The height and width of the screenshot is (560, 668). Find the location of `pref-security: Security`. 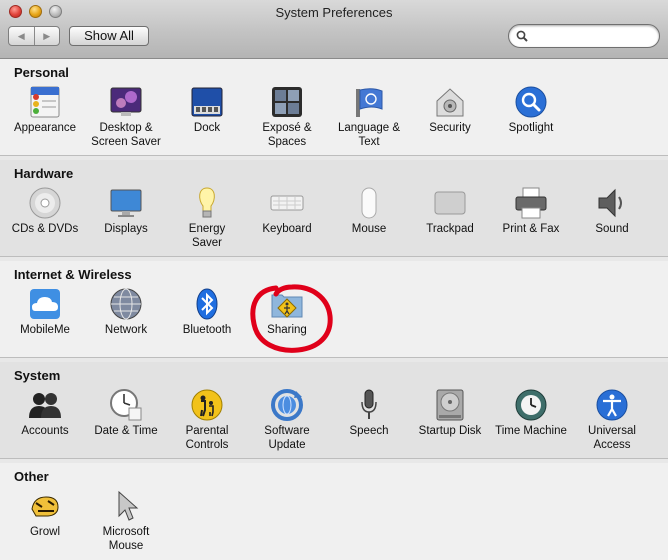

pref-security: Security is located at coordinates (450, 110).